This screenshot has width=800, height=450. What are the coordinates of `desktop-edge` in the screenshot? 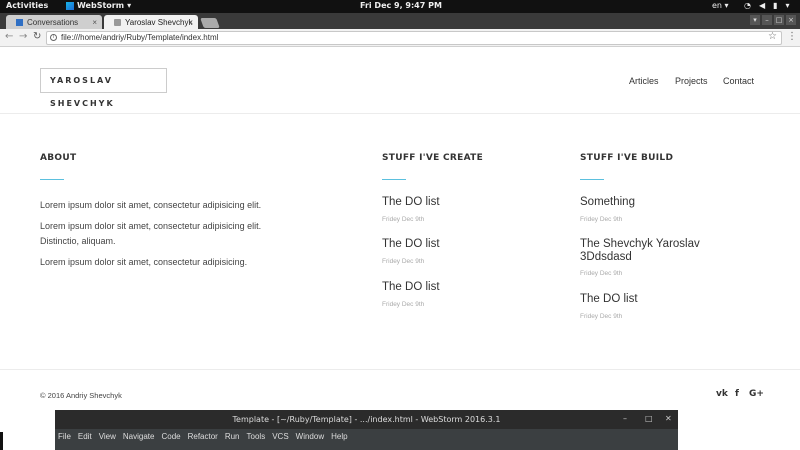 It's located at (1, 441).